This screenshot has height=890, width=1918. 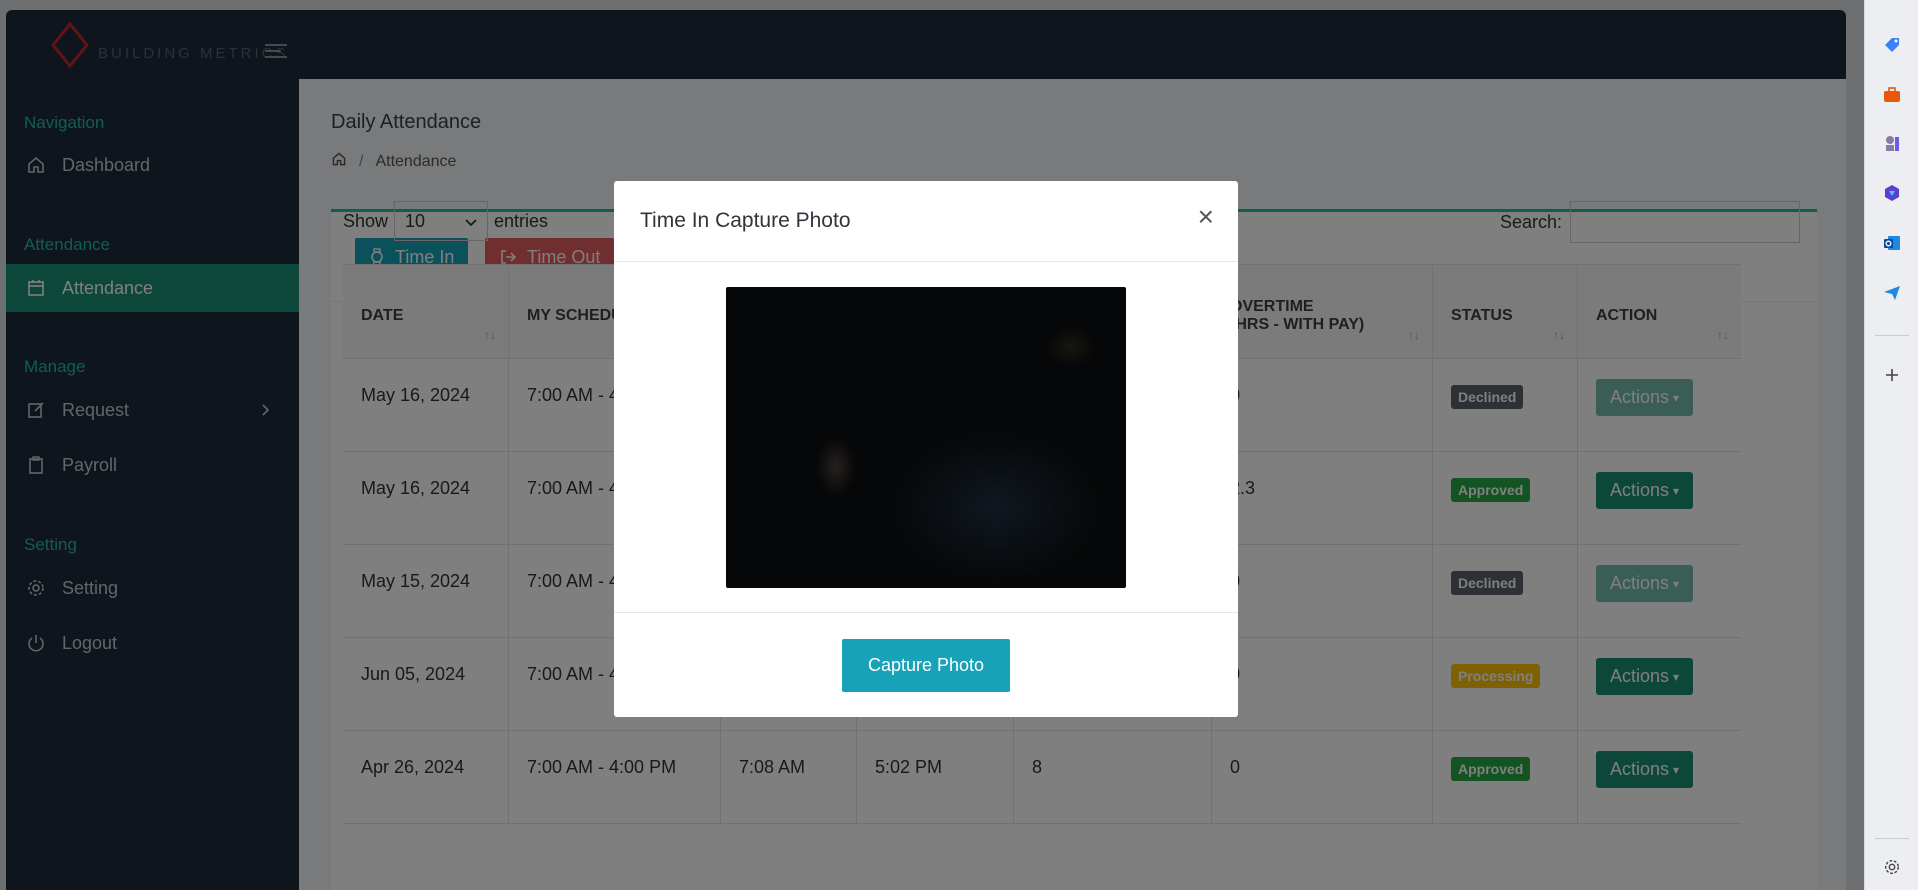 I want to click on send-icon, so click(x=1892, y=293).